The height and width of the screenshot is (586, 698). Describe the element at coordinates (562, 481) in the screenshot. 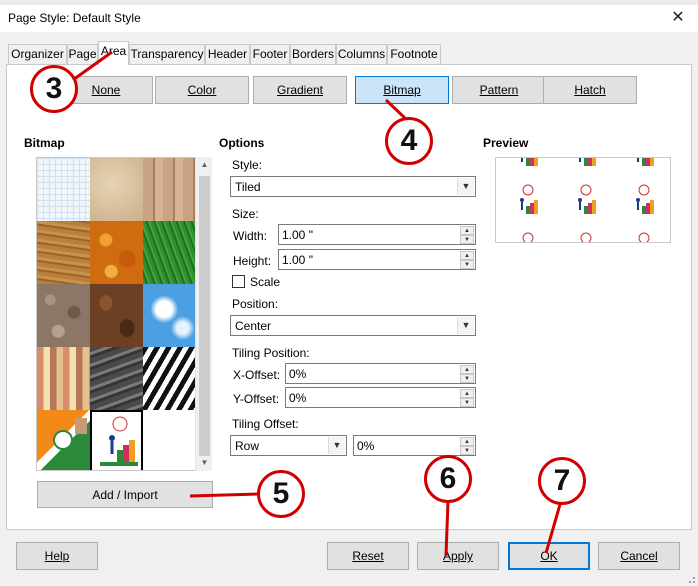

I see `annotation-7: 7` at that location.